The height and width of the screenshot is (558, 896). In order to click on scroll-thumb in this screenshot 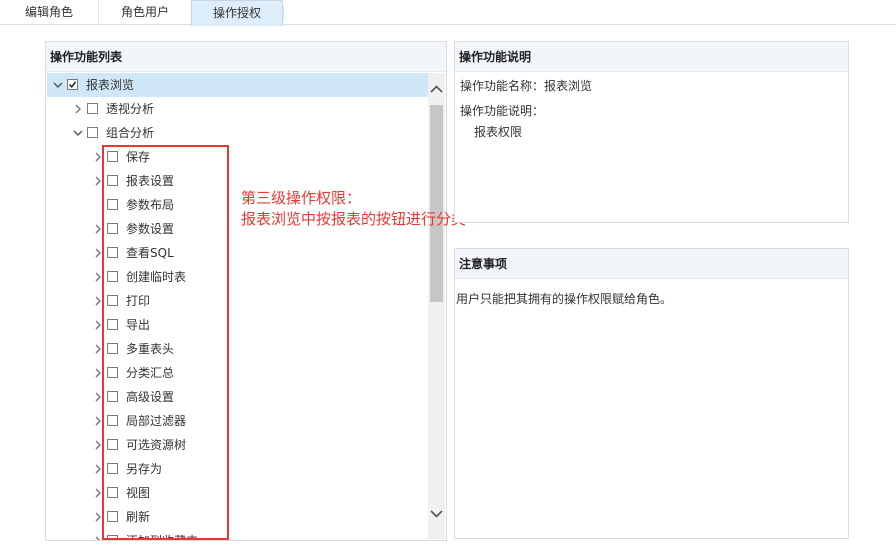, I will do `click(436, 203)`.